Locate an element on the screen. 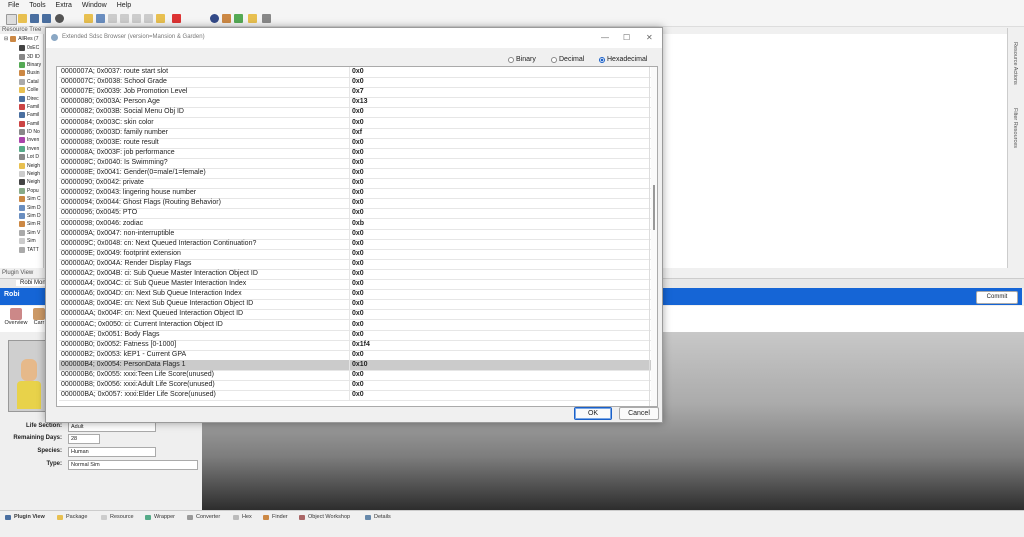  tree-item: Sim is located at coordinates (21, 241).